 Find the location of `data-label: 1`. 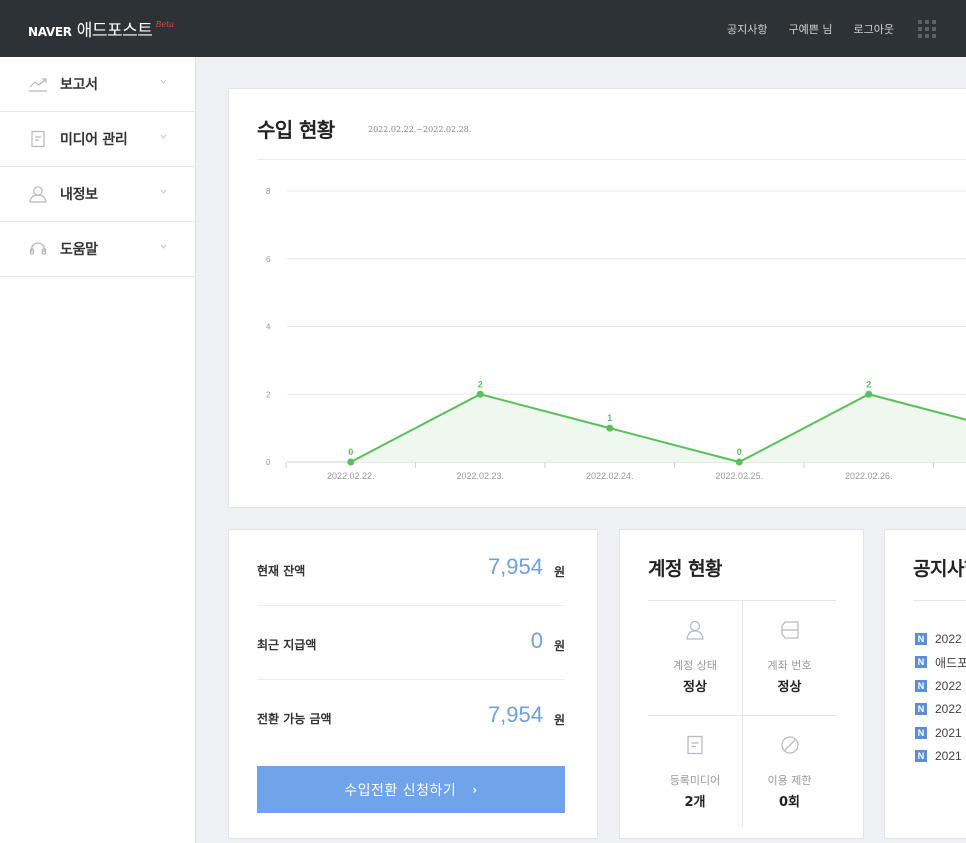

data-label: 1 is located at coordinates (609, 418).